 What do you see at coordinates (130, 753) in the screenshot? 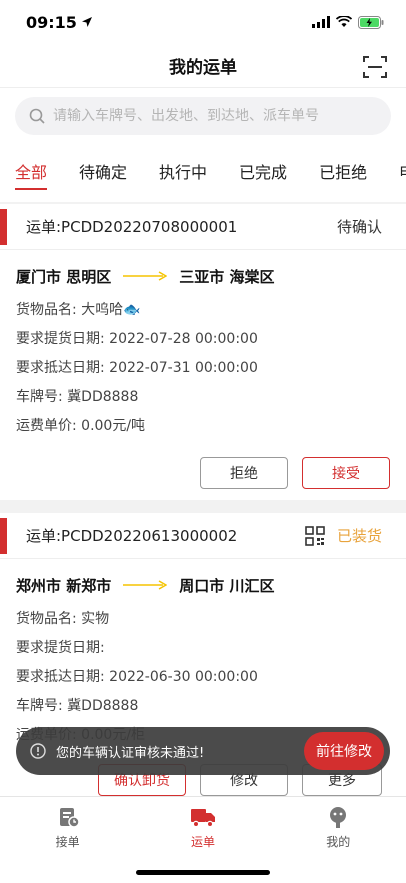
I see `toast-message: 您的车辆认证审核未通过!` at bounding box center [130, 753].